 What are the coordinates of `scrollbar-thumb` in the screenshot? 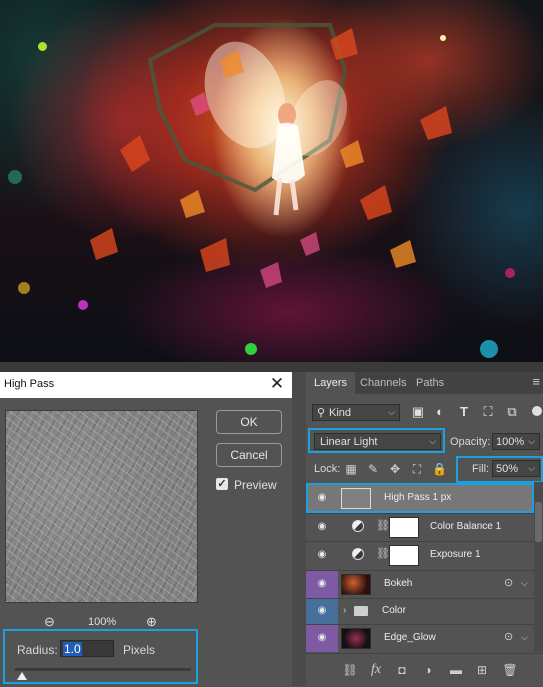 It's located at (538, 522).